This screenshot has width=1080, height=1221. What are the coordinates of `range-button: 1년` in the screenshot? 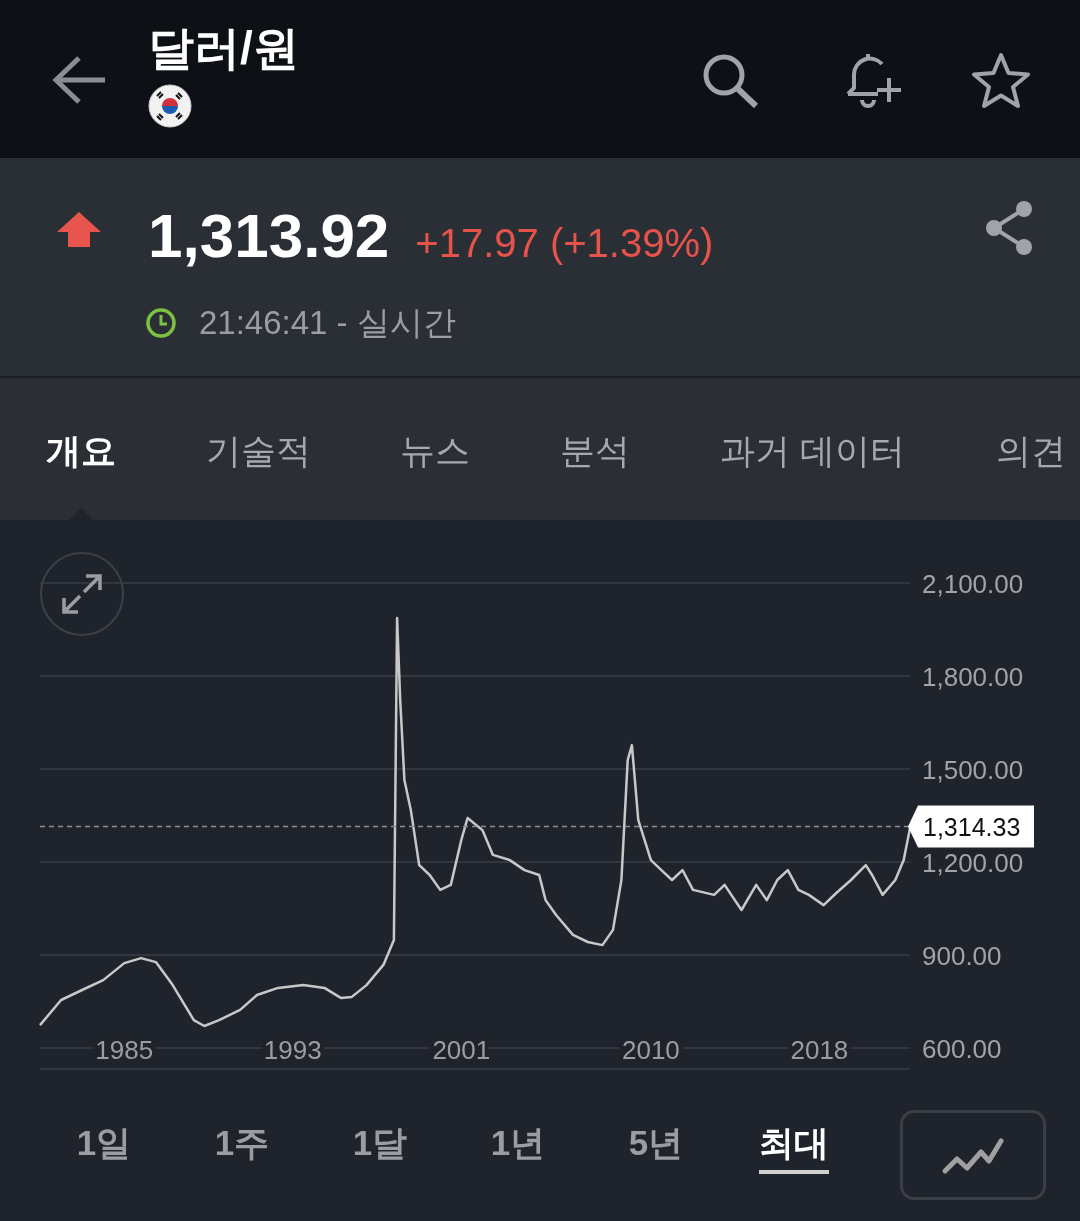 It's located at (518, 1147).